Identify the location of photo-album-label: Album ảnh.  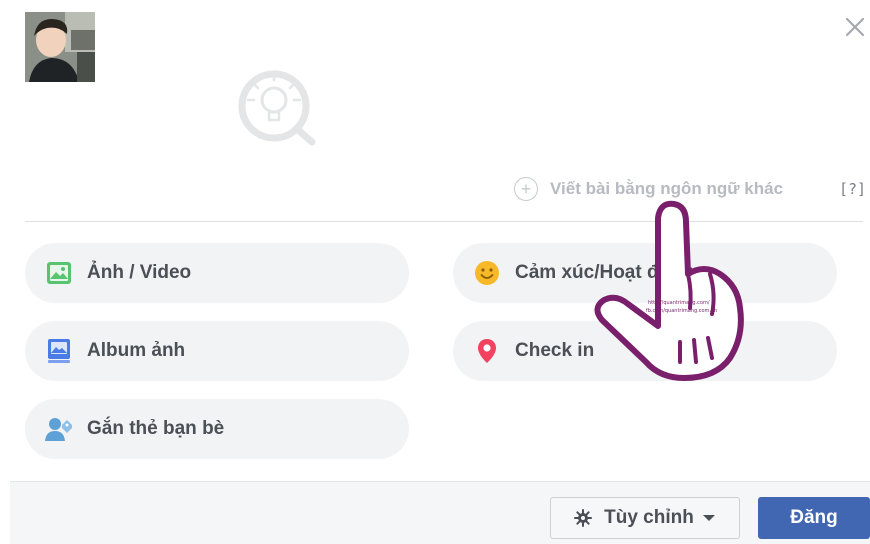
(136, 350).